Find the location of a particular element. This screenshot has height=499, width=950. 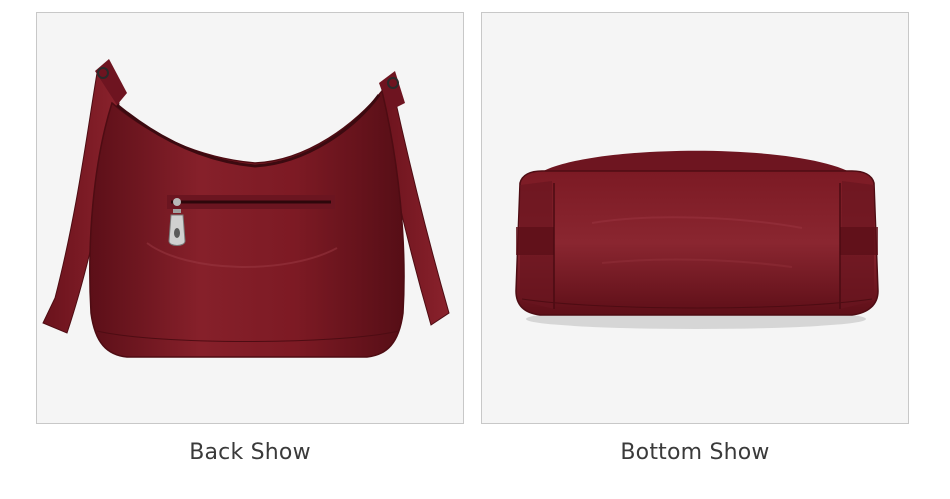

back-show-caption: Back Show is located at coordinates (250, 452).